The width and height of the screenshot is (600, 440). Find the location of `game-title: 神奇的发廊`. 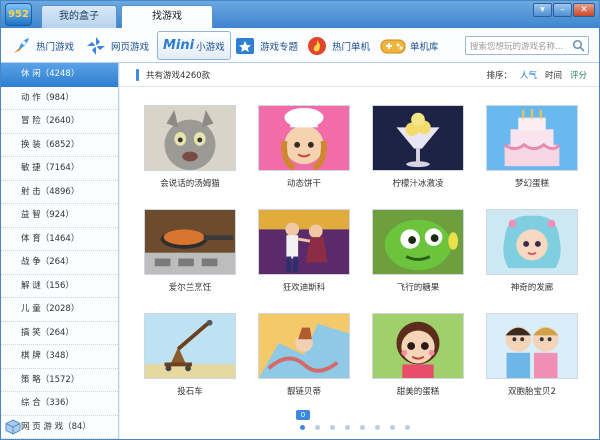

game-title: 神奇的发廊 is located at coordinates (532, 287).